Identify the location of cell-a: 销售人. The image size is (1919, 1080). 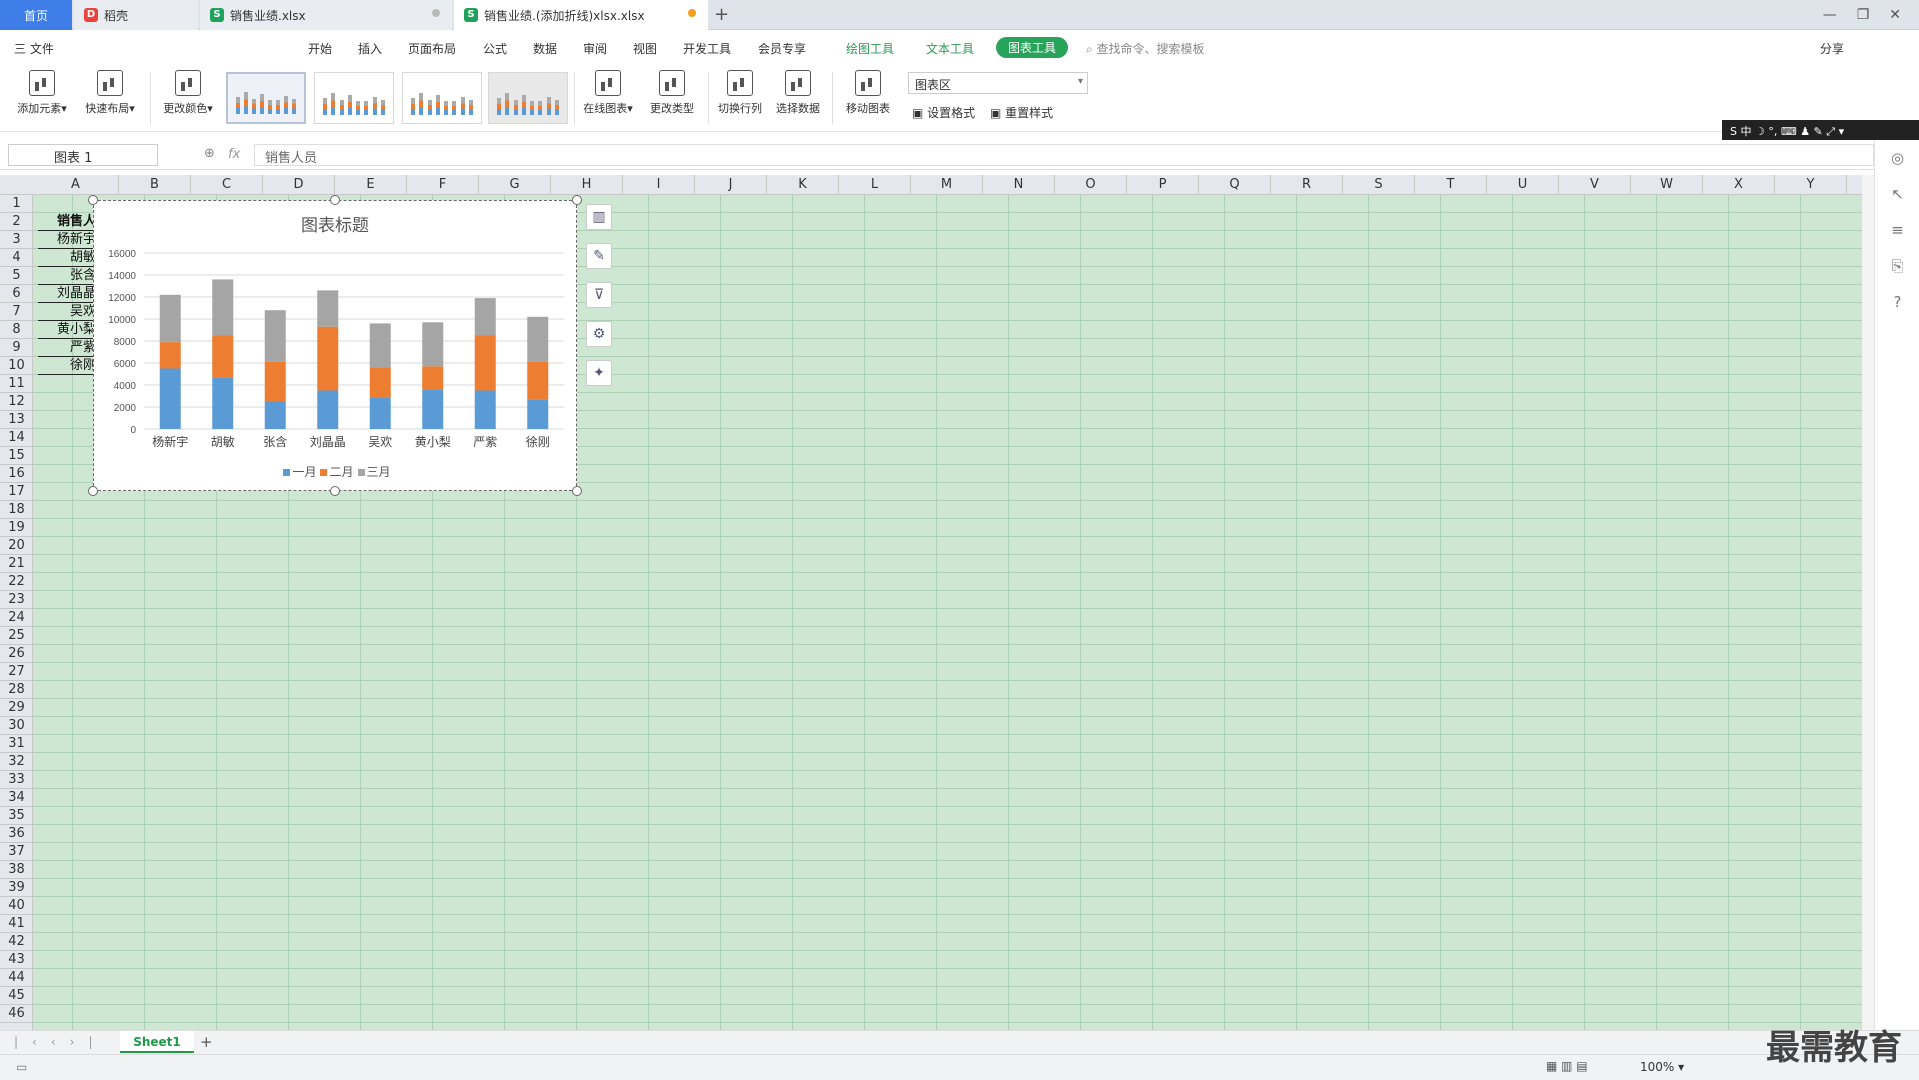
(68, 222).